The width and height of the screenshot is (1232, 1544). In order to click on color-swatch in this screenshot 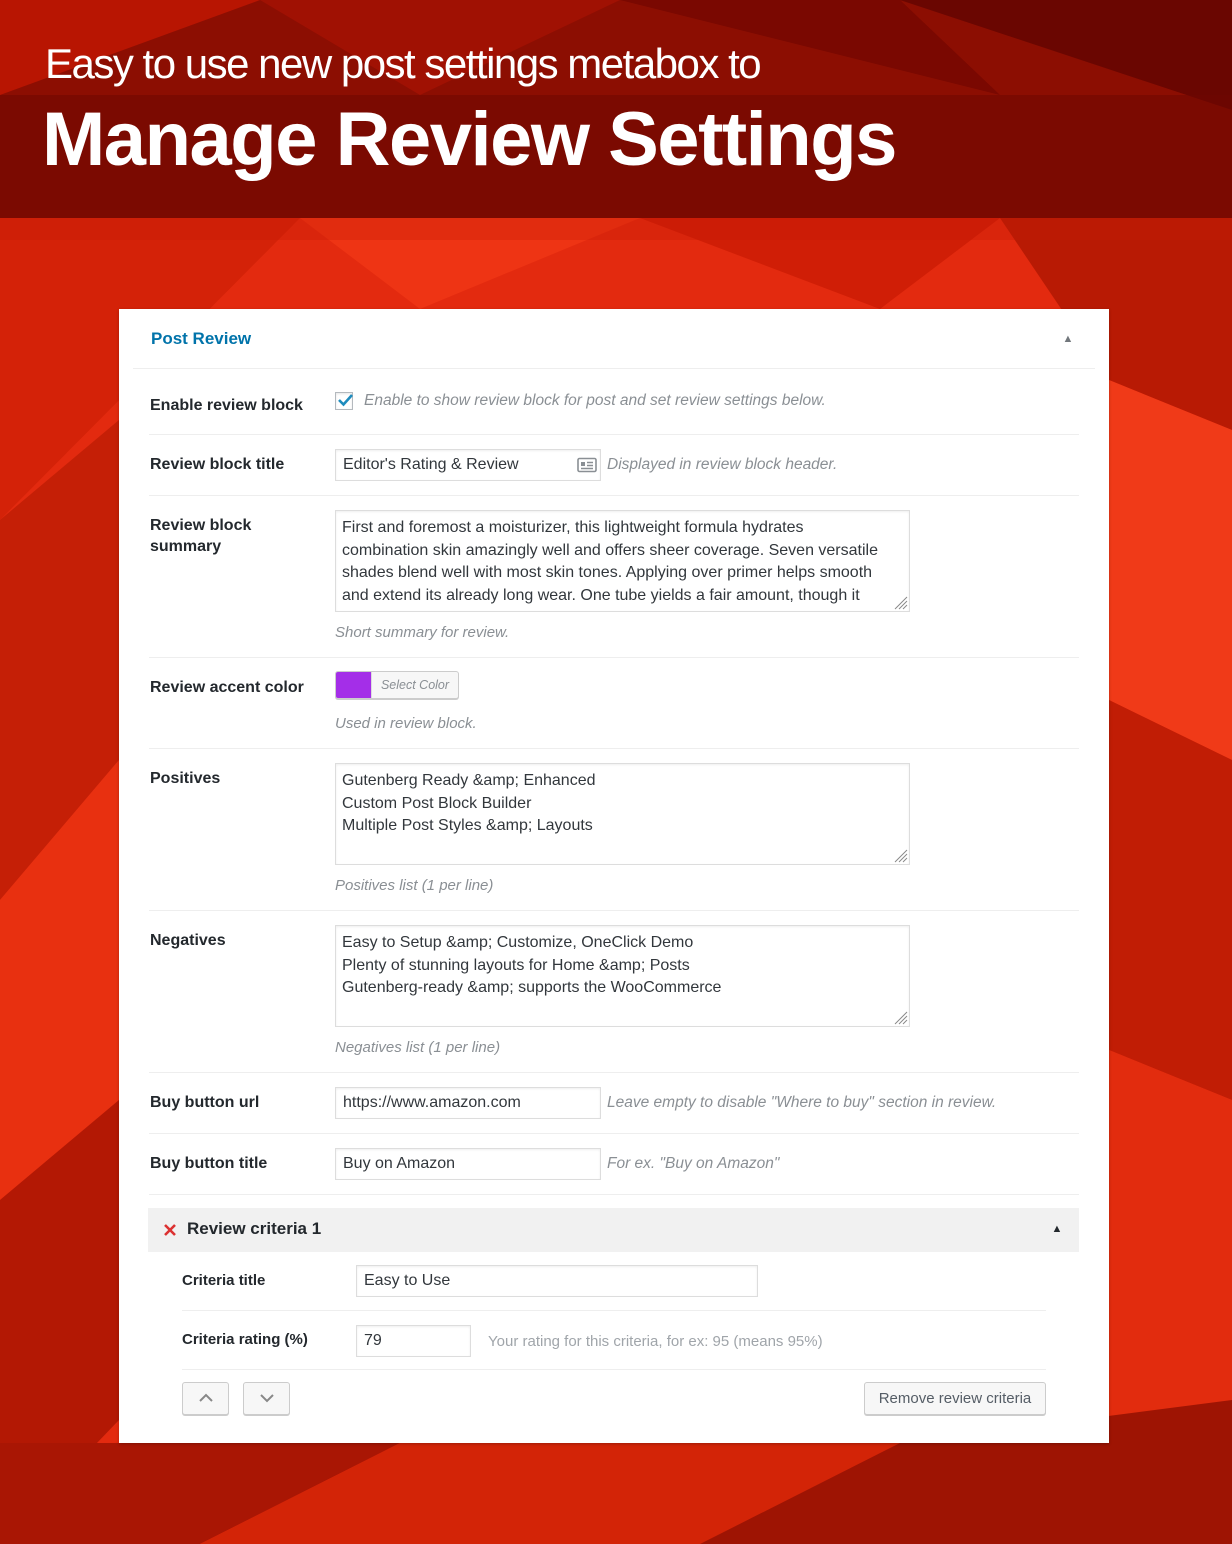, I will do `click(353, 685)`.